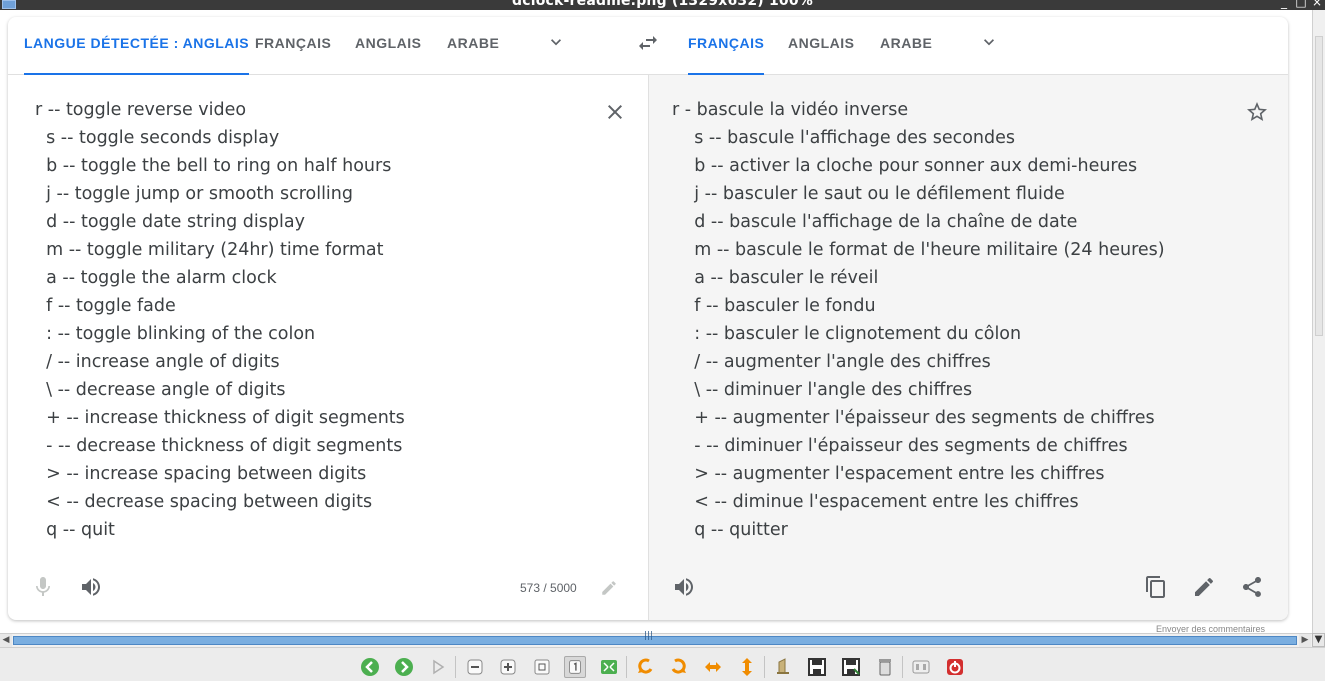  What do you see at coordinates (713, 667) in the screenshot?
I see `flip-horizontal-icon` at bounding box center [713, 667].